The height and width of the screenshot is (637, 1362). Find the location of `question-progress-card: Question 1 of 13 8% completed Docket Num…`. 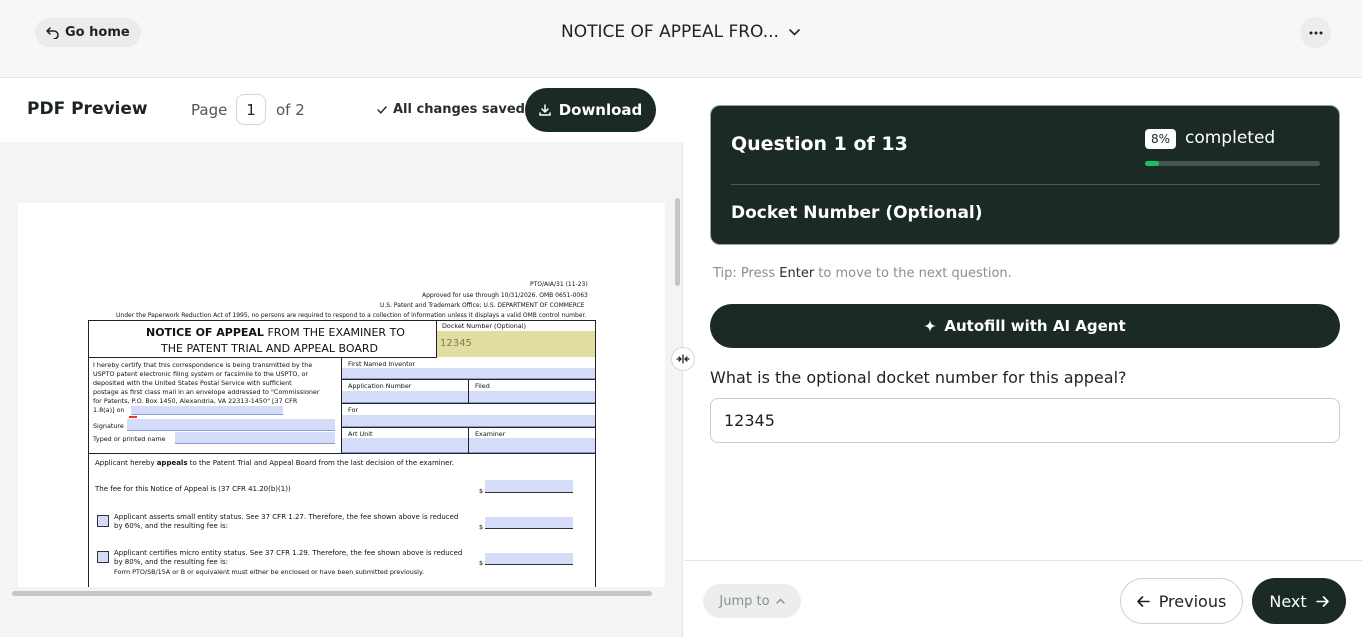

question-progress-card: Question 1 of 13 8% completed Docket Num… is located at coordinates (1025, 175).